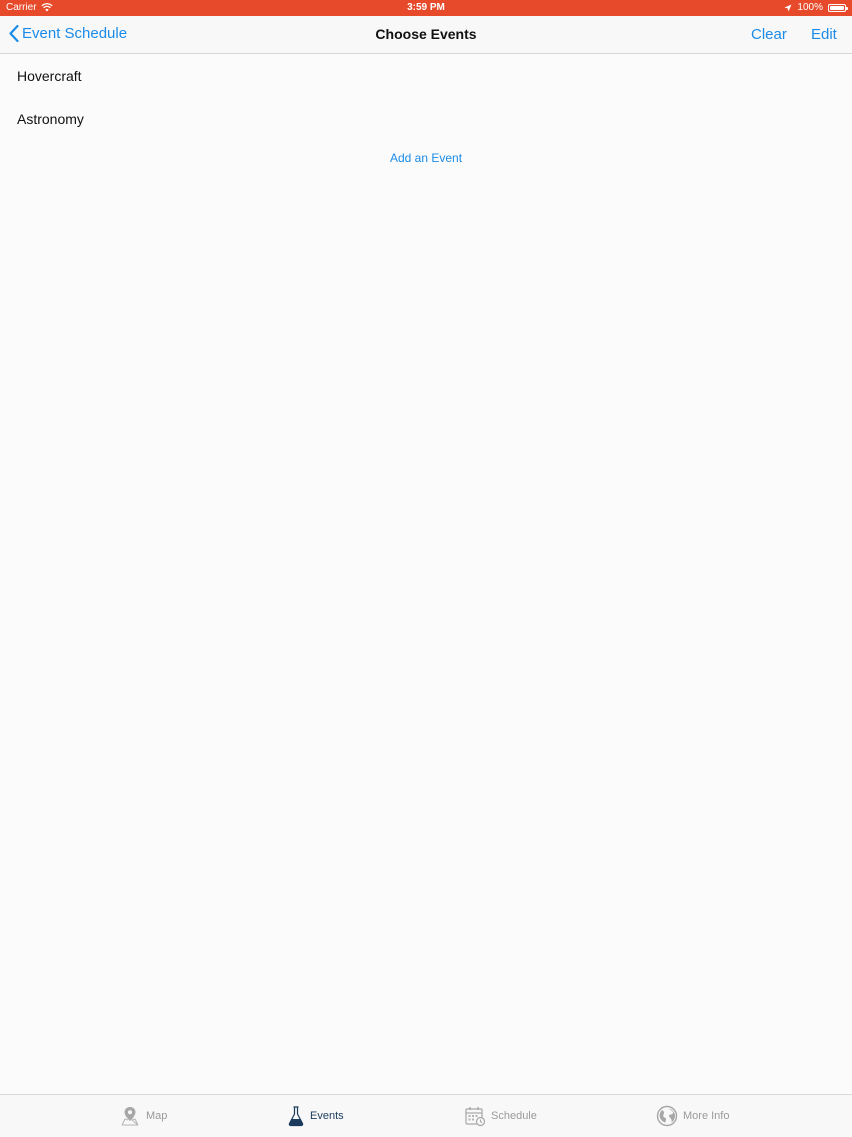 The image size is (852, 1137). Describe the element at coordinates (810, 7) in the screenshot. I see `battery-percent: 100%` at that location.